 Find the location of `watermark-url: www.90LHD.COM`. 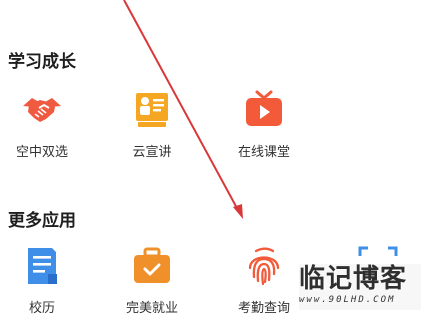

watermark-url: www.90LHD.COM is located at coordinates (347, 300).